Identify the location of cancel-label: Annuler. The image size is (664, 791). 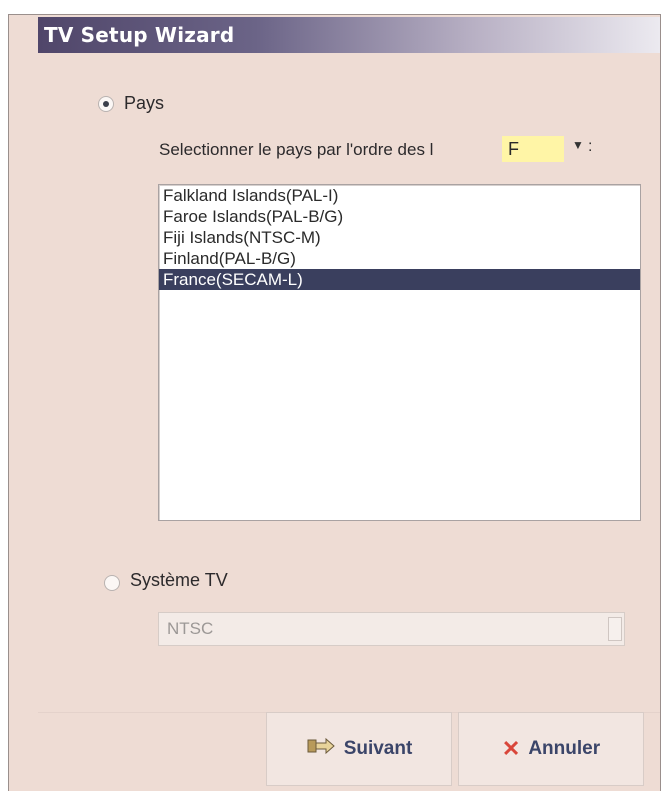
(564, 748).